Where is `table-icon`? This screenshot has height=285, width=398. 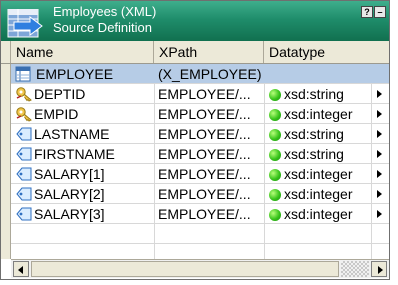 table-icon is located at coordinates (23, 74).